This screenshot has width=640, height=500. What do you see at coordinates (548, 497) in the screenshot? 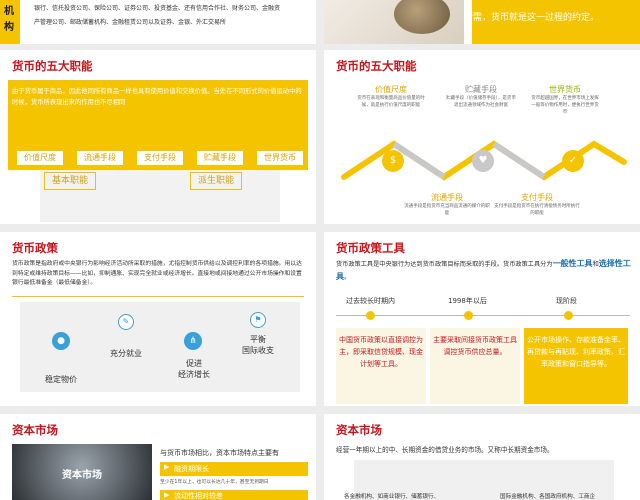
I see `right-participants: 国际金融机构、各国政府机构、工商企` at bounding box center [548, 497].